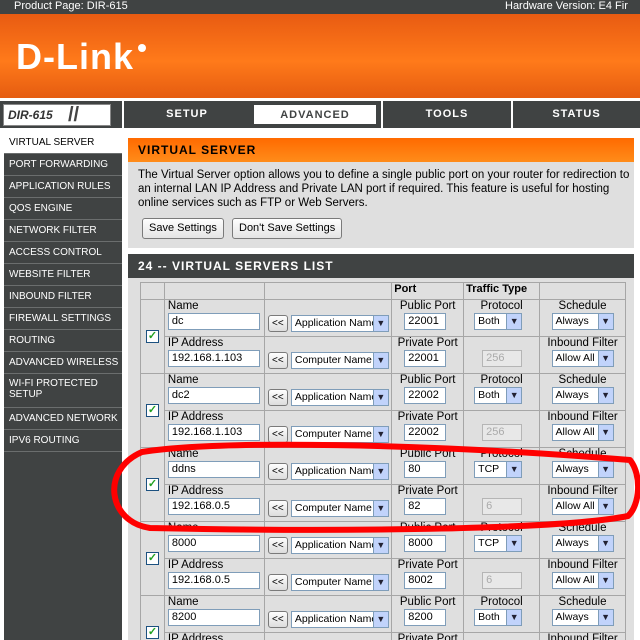  I want to click on sidebar-item-port-forwarding: PORT FORWARDING, so click(63, 165).